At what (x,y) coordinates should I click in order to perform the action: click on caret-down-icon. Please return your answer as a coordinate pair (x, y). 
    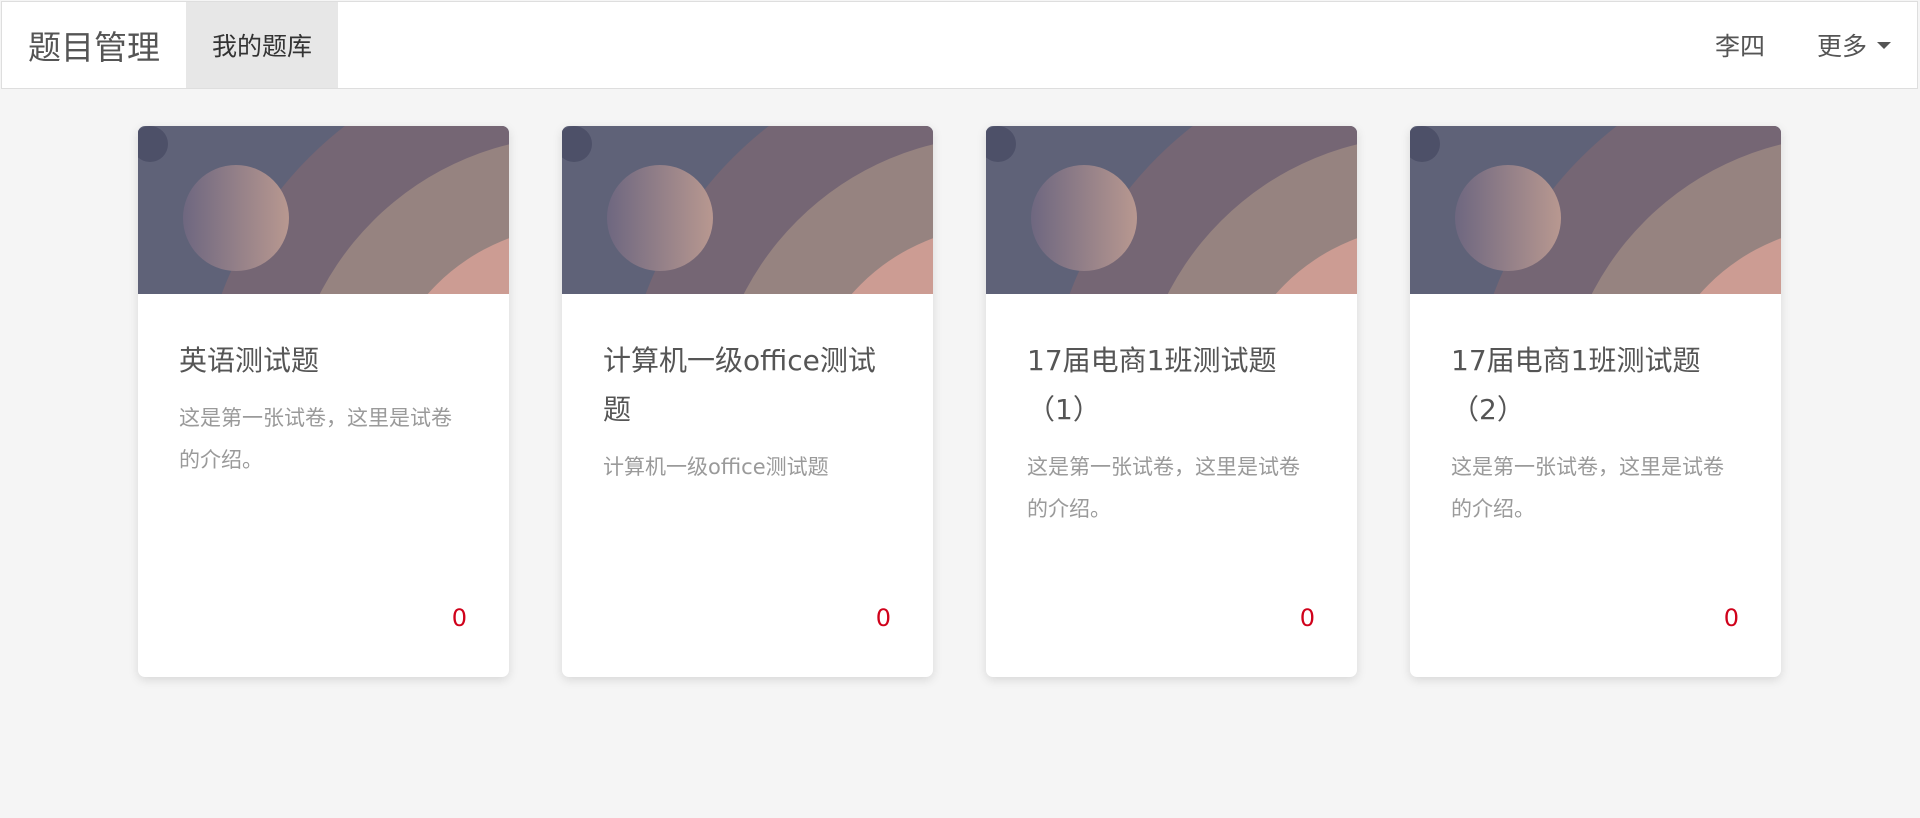
    Looking at the image, I should click on (1884, 45).